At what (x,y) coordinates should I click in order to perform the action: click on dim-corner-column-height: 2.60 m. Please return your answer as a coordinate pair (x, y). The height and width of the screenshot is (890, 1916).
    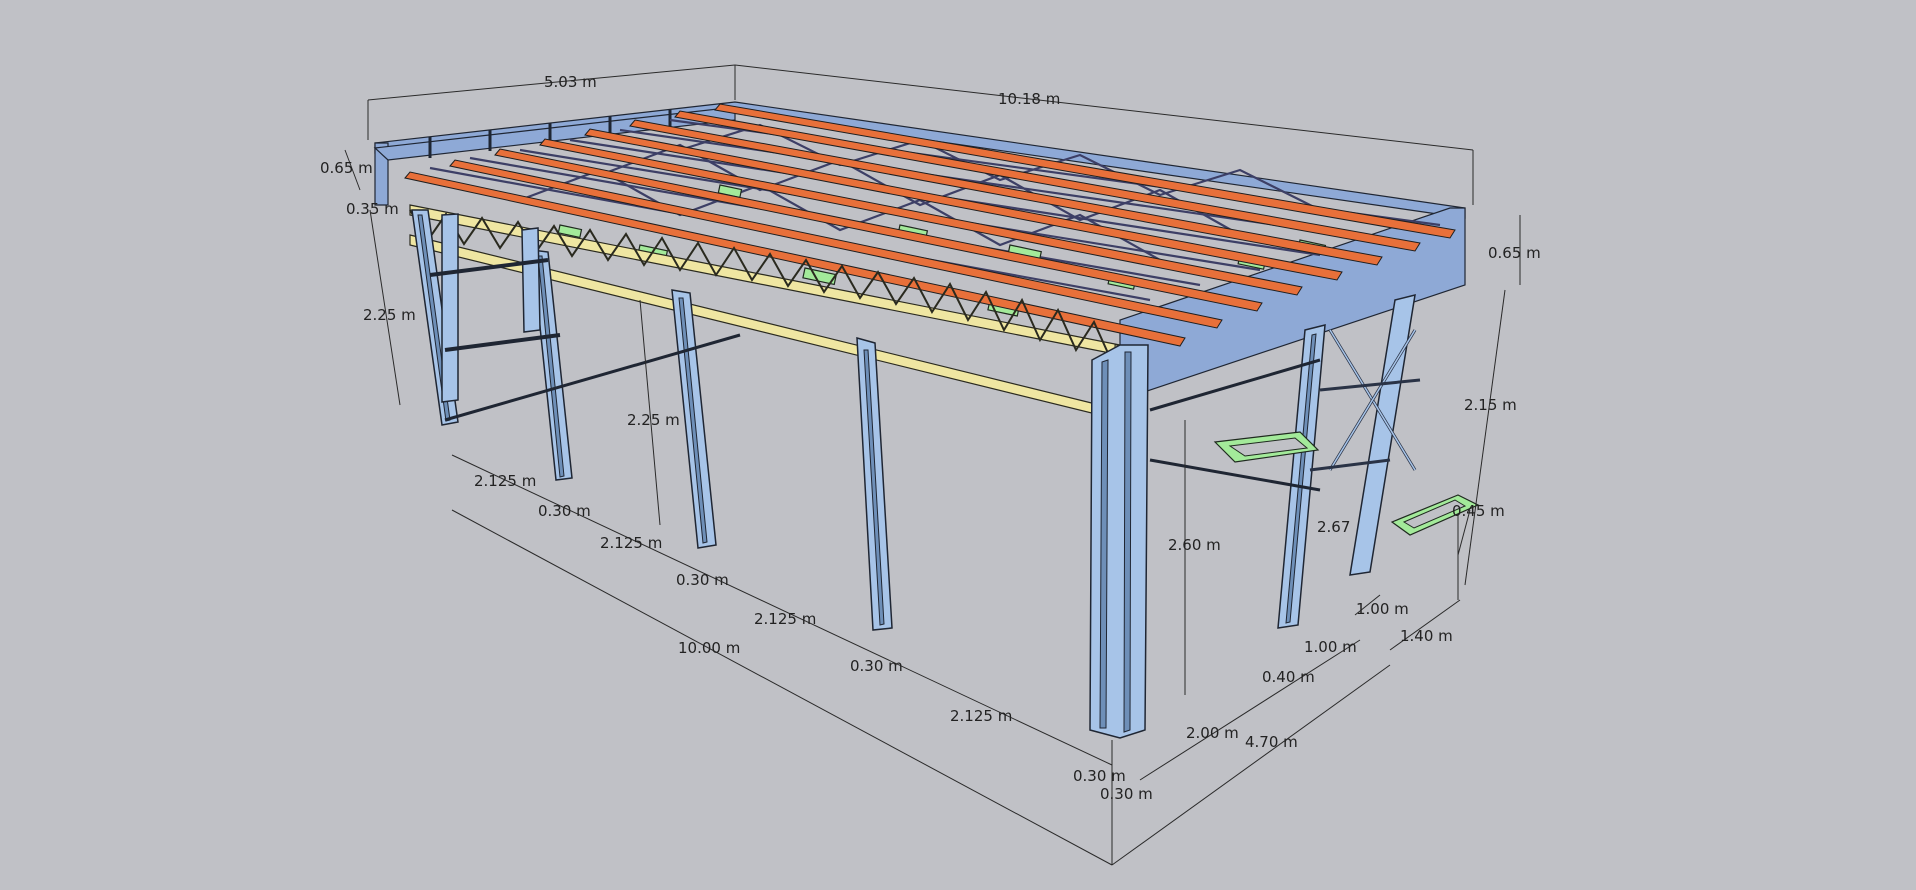
    Looking at the image, I should click on (1194, 545).